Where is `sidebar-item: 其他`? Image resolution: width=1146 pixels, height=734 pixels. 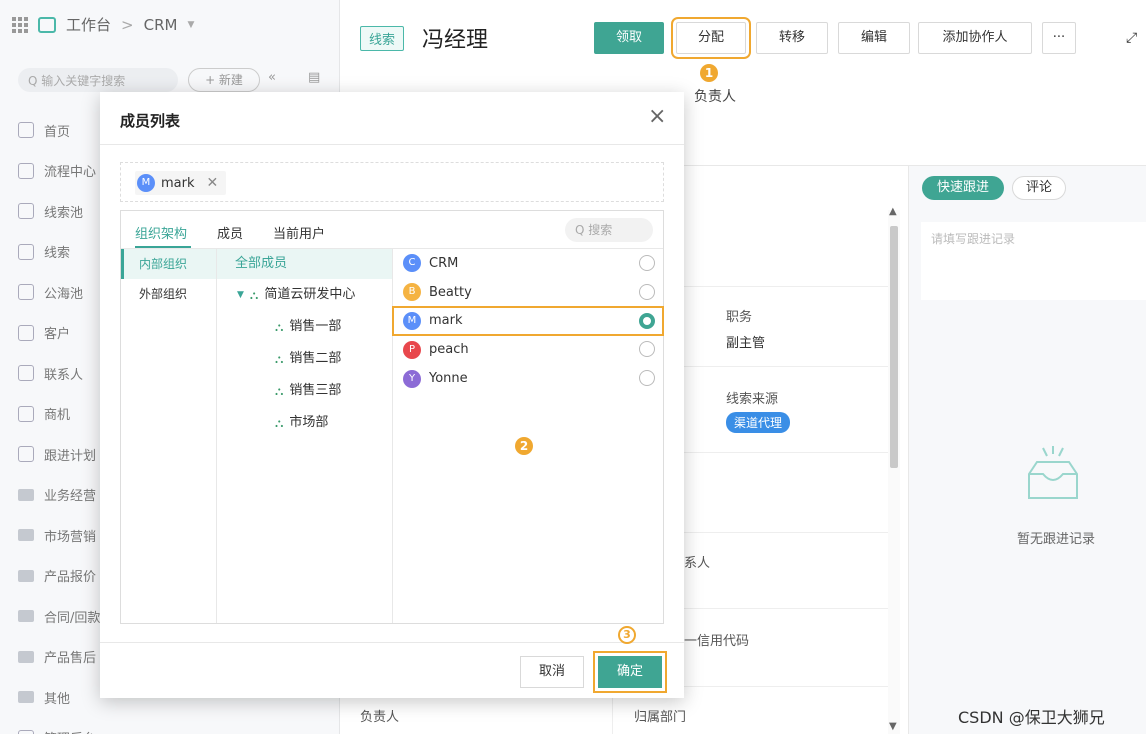 sidebar-item: 其他 is located at coordinates (60, 697).